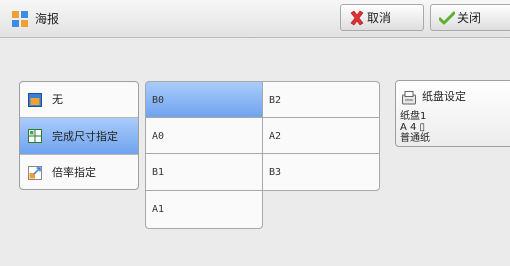 The width and height of the screenshot is (510, 266). What do you see at coordinates (204, 99) in the screenshot?
I see `size-b0-button: B0` at bounding box center [204, 99].